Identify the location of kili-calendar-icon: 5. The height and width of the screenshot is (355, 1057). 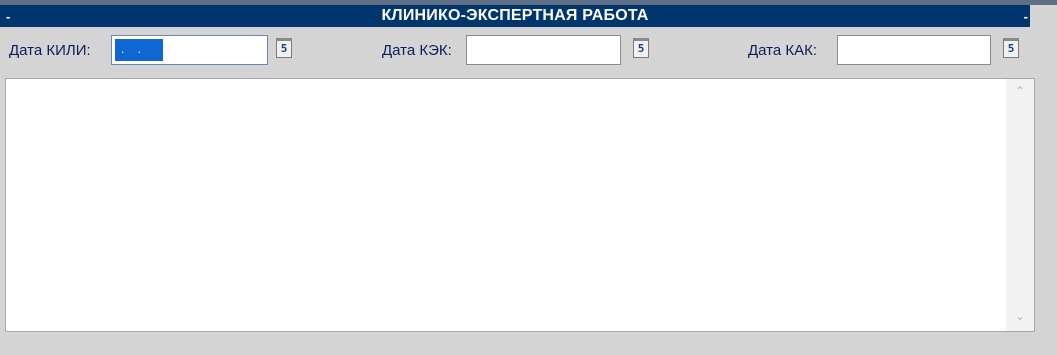
(284, 48).